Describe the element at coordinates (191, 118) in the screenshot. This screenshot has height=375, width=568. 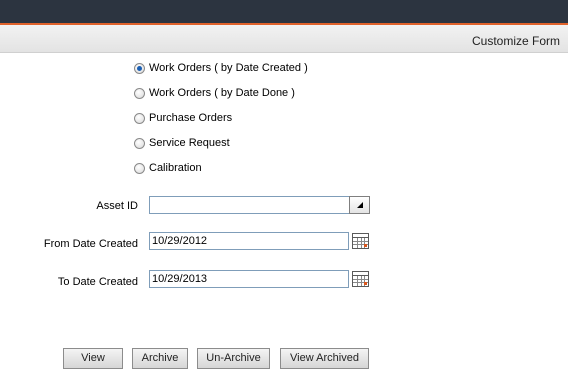
I see `radio-label: Purchase Orders` at that location.